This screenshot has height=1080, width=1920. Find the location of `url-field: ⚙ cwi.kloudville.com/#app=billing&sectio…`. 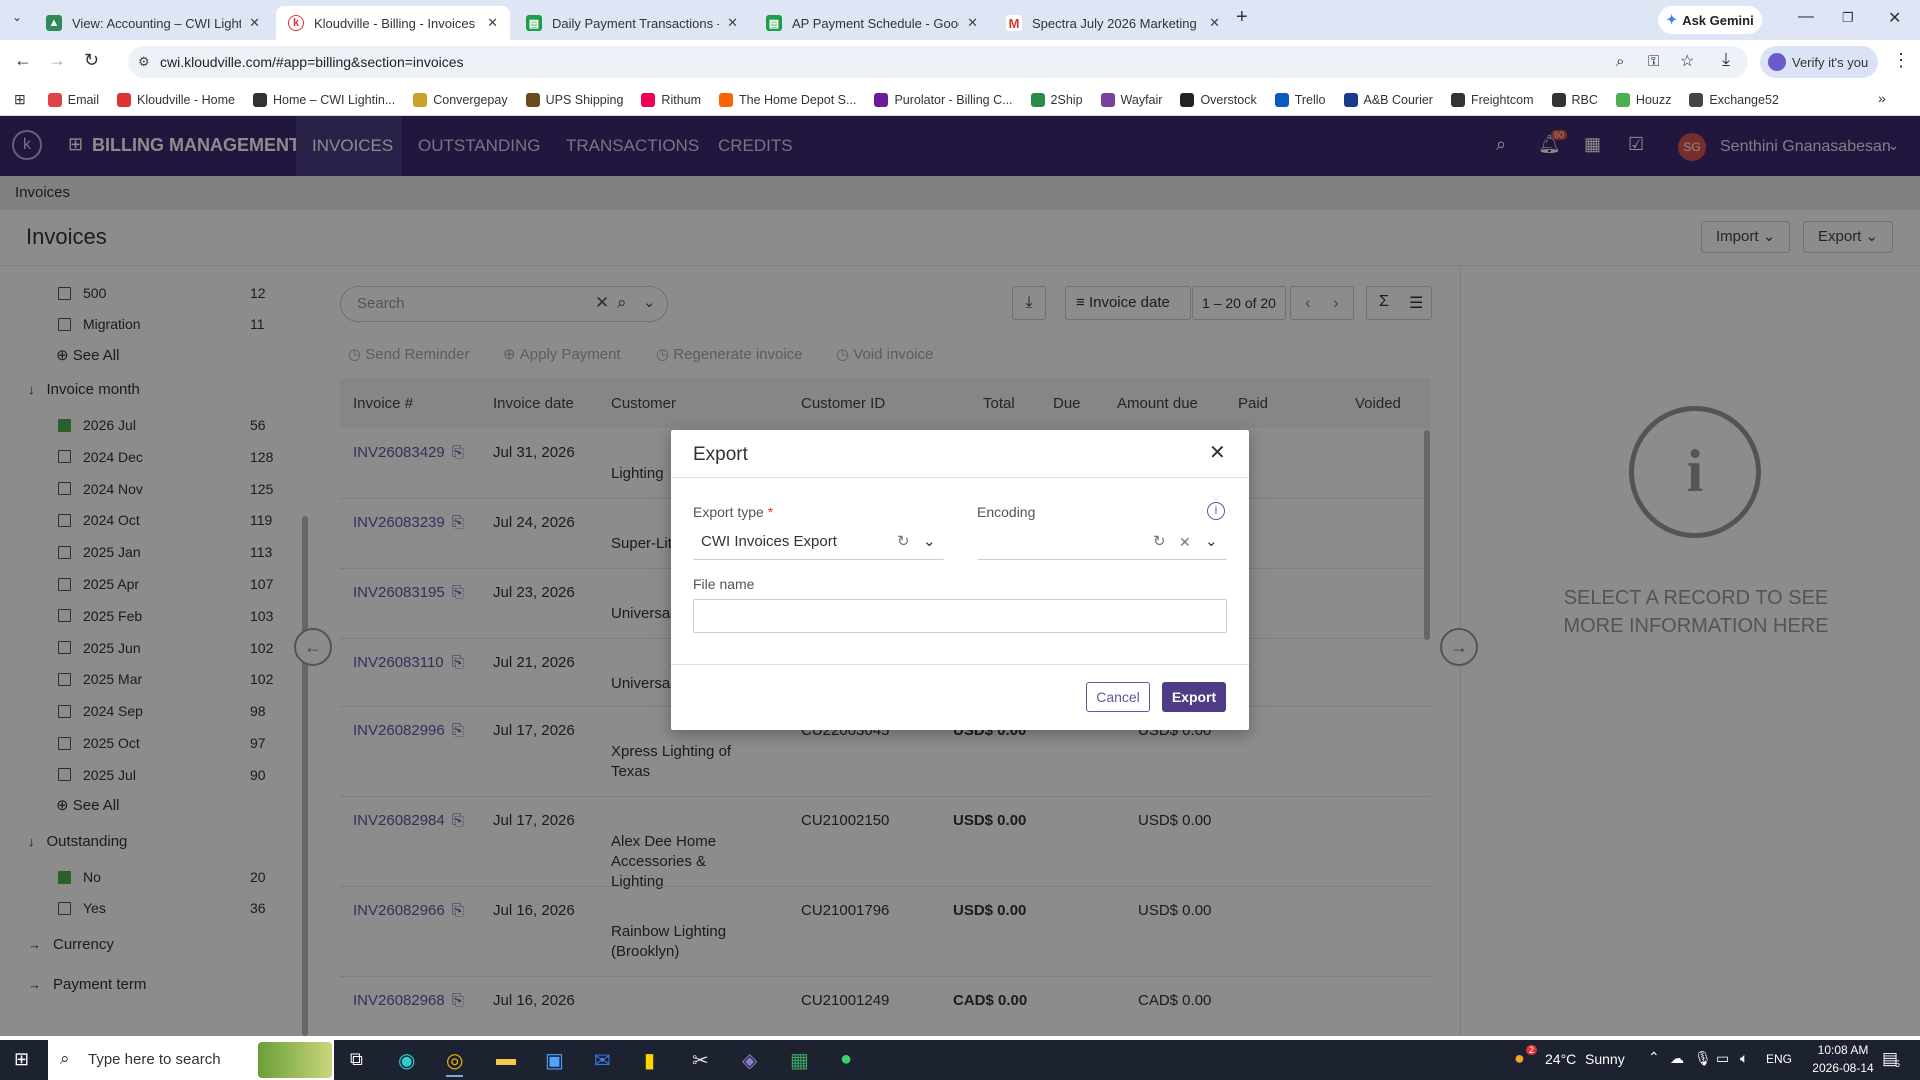

url-field: ⚙ cwi.kloudville.com/#app=billing&sectio… is located at coordinates (938, 62).